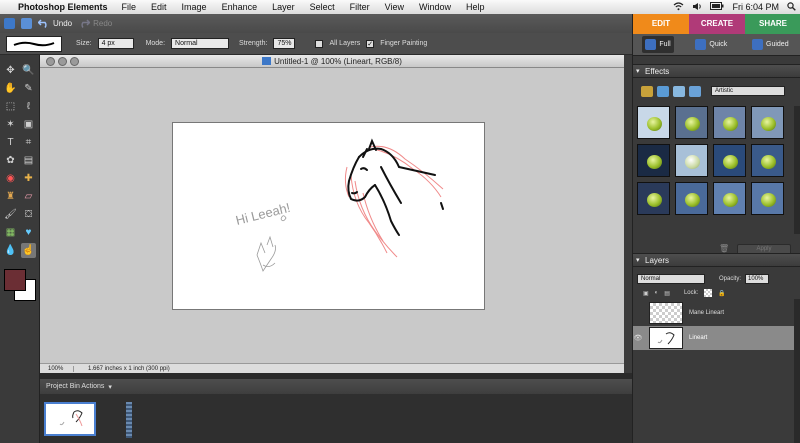 Image resolution: width=800 pixels, height=443 pixels. I want to click on layers-panel-header: Layers, so click(716, 260).